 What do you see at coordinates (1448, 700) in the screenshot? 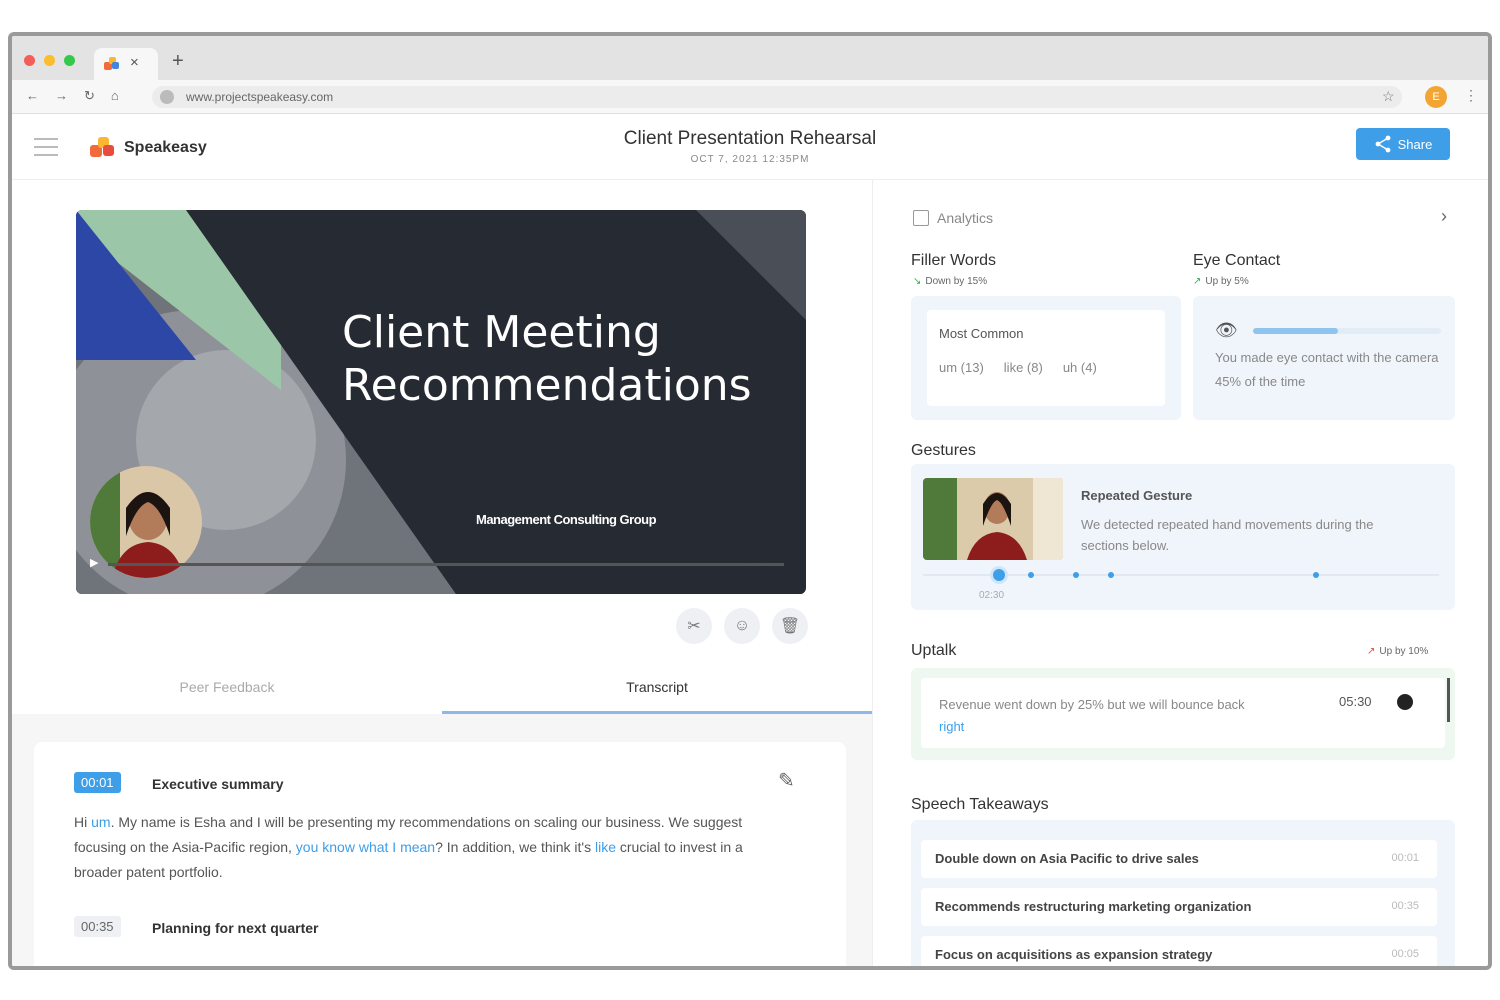
I see `scroll-indicator` at bounding box center [1448, 700].